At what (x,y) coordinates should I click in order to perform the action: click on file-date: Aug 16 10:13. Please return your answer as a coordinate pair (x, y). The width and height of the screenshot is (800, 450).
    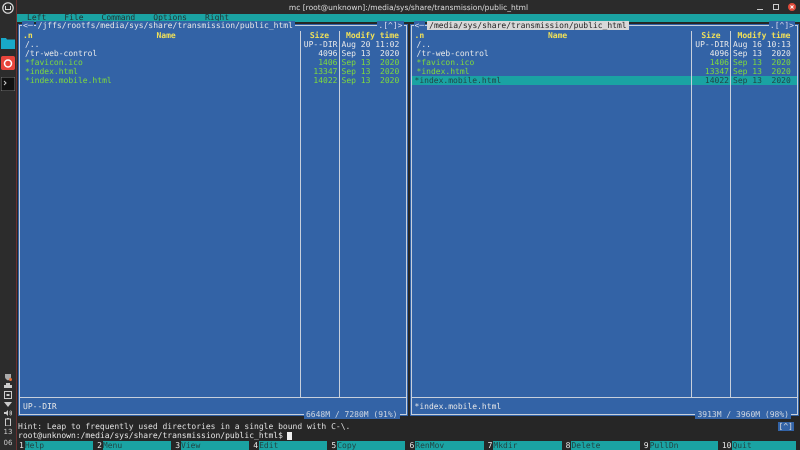
    Looking at the image, I should click on (762, 44).